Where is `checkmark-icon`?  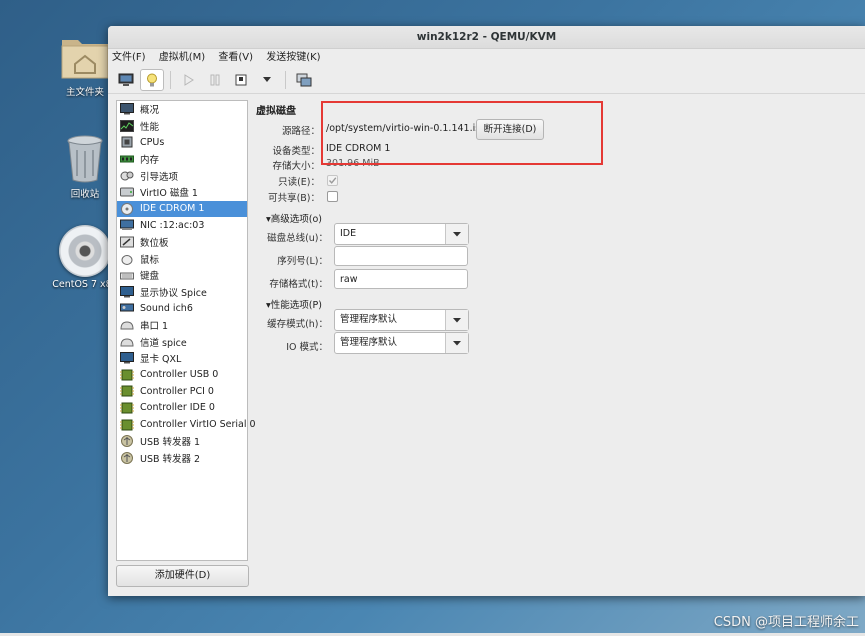 checkmark-icon is located at coordinates (332, 180).